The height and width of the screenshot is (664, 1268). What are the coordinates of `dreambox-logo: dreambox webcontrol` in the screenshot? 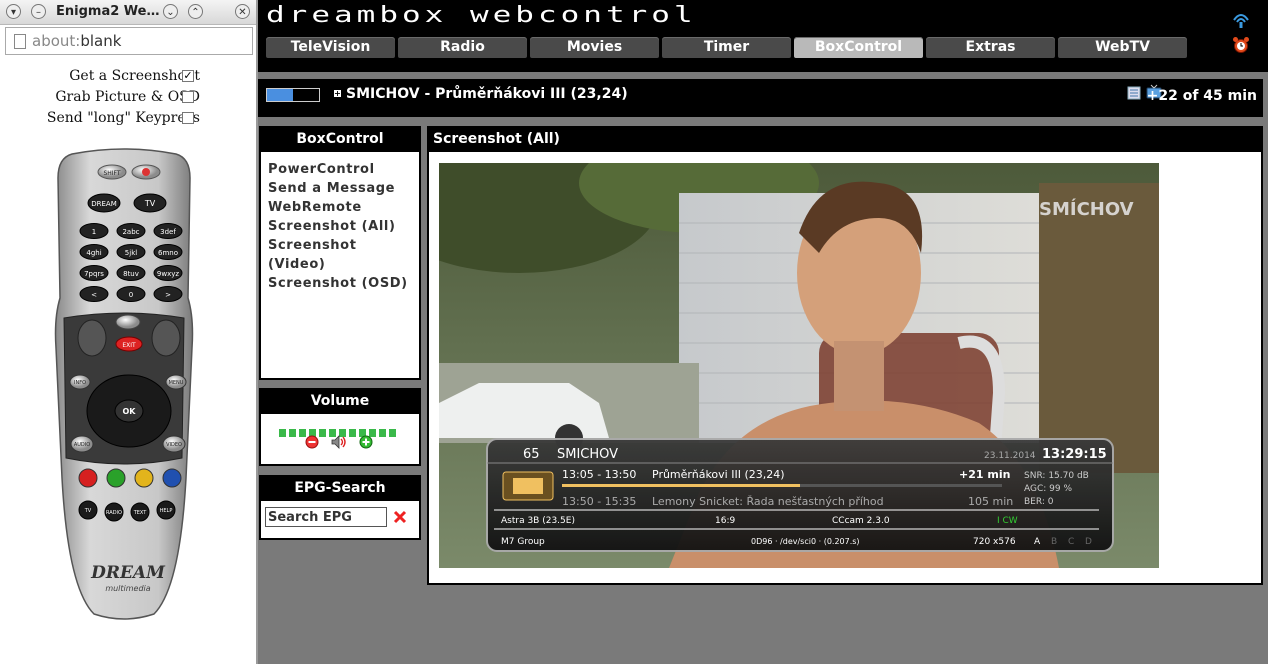 It's located at (481, 15).